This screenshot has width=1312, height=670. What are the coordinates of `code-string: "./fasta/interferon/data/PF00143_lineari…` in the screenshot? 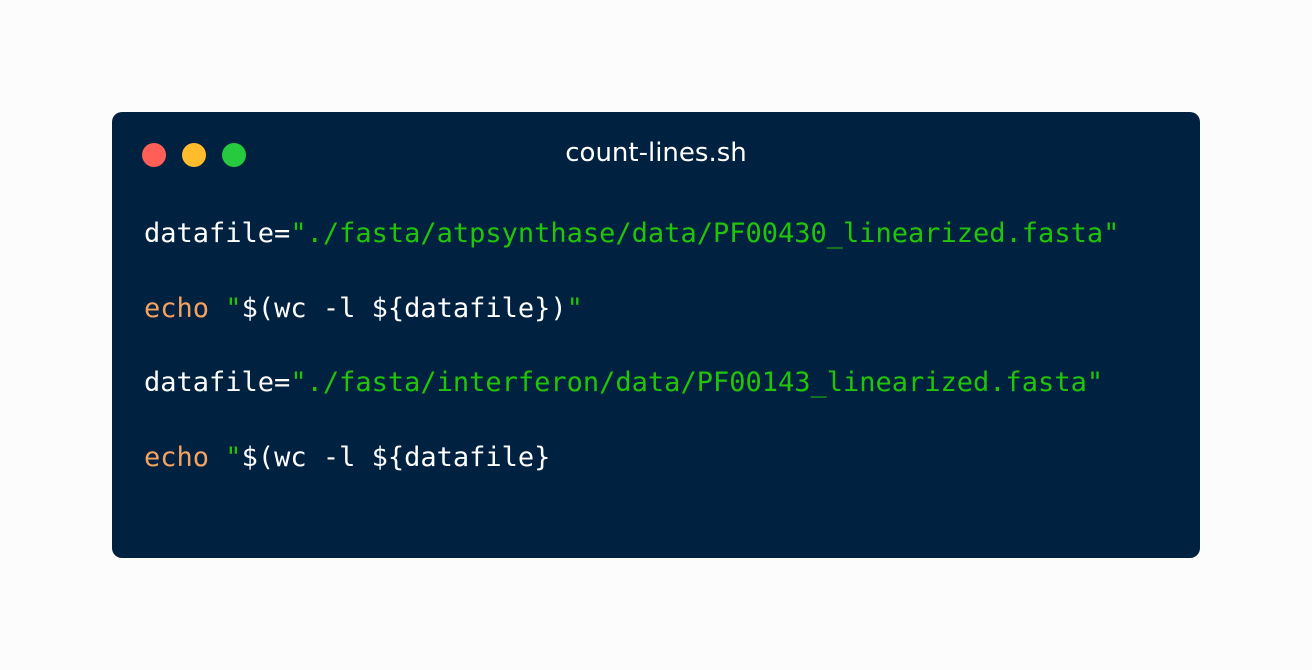 It's located at (697, 382).